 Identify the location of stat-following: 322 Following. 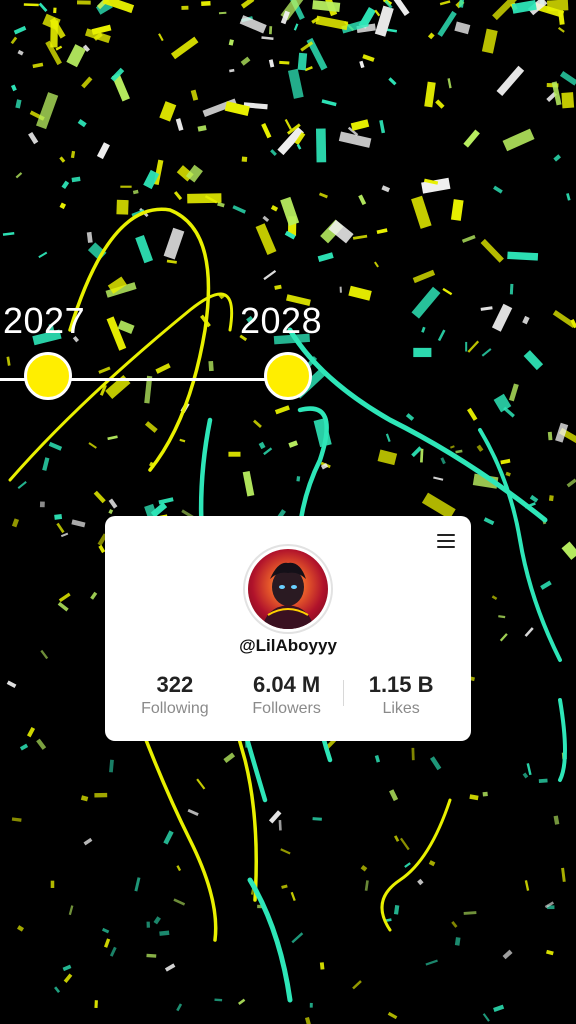
(175, 696).